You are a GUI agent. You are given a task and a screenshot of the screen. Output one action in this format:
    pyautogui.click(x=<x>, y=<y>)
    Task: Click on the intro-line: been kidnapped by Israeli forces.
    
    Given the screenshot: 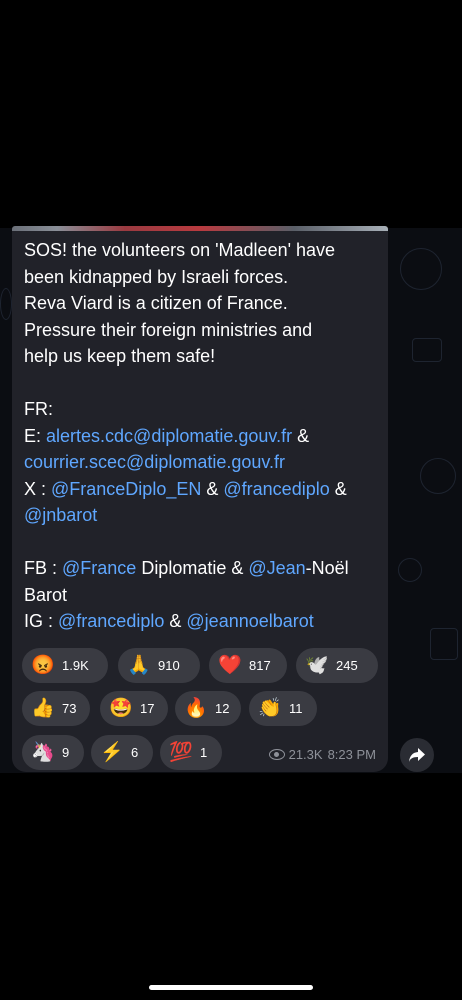 What is the action you would take?
    pyautogui.click(x=156, y=276)
    